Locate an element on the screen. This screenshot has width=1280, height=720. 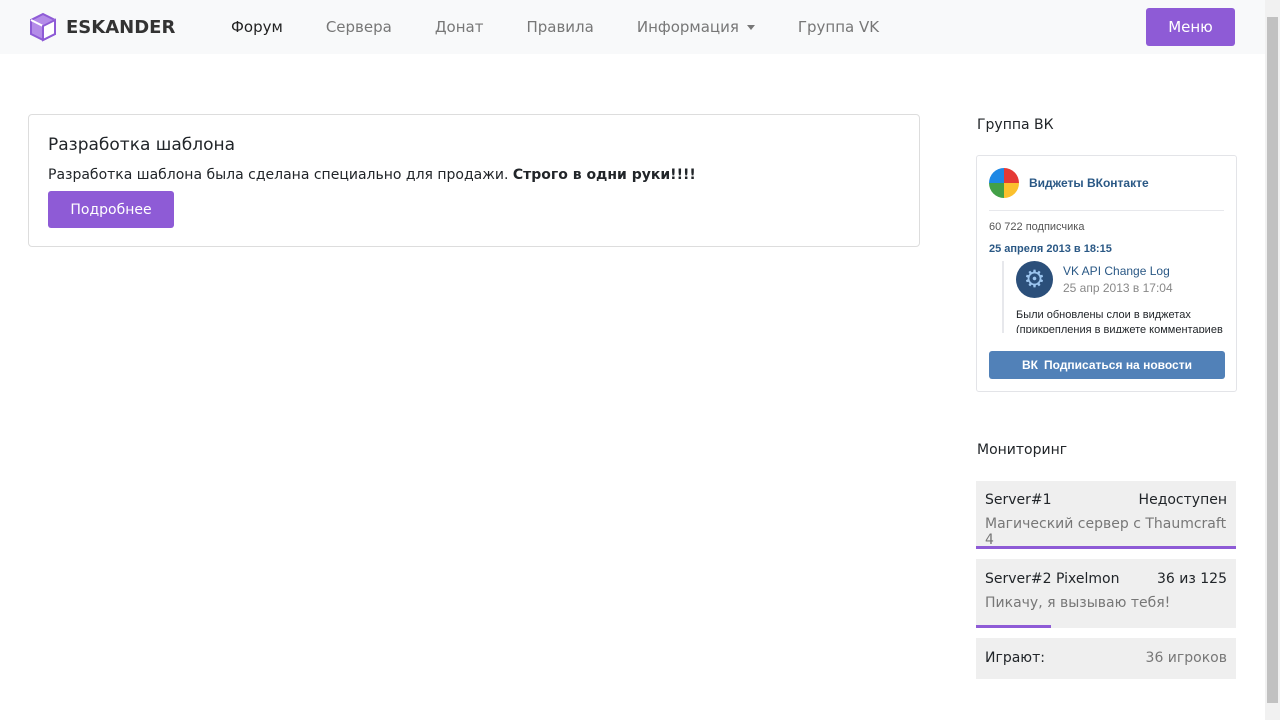
players-label: Играют: is located at coordinates (1015, 658).